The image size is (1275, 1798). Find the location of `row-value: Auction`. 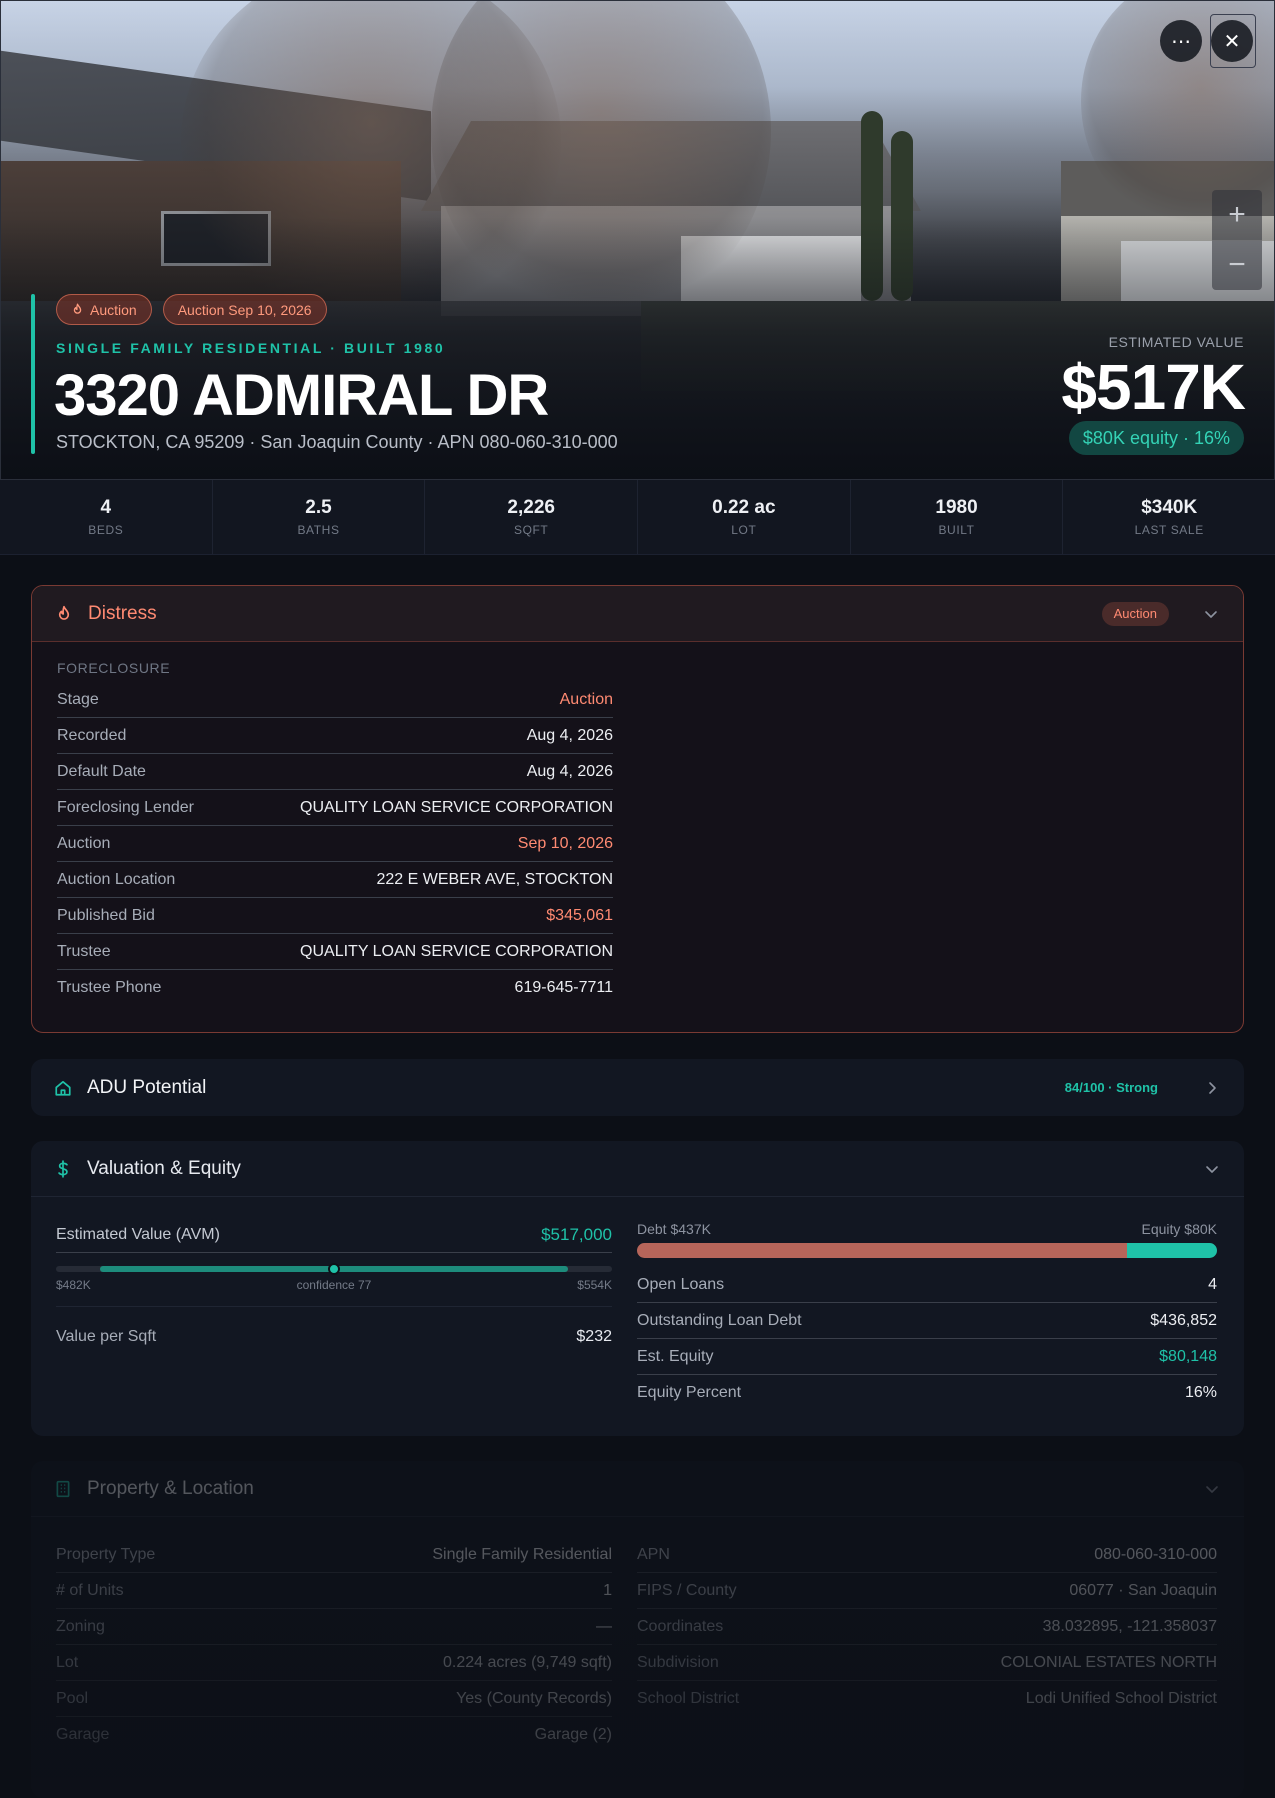

row-value: Auction is located at coordinates (586, 699).